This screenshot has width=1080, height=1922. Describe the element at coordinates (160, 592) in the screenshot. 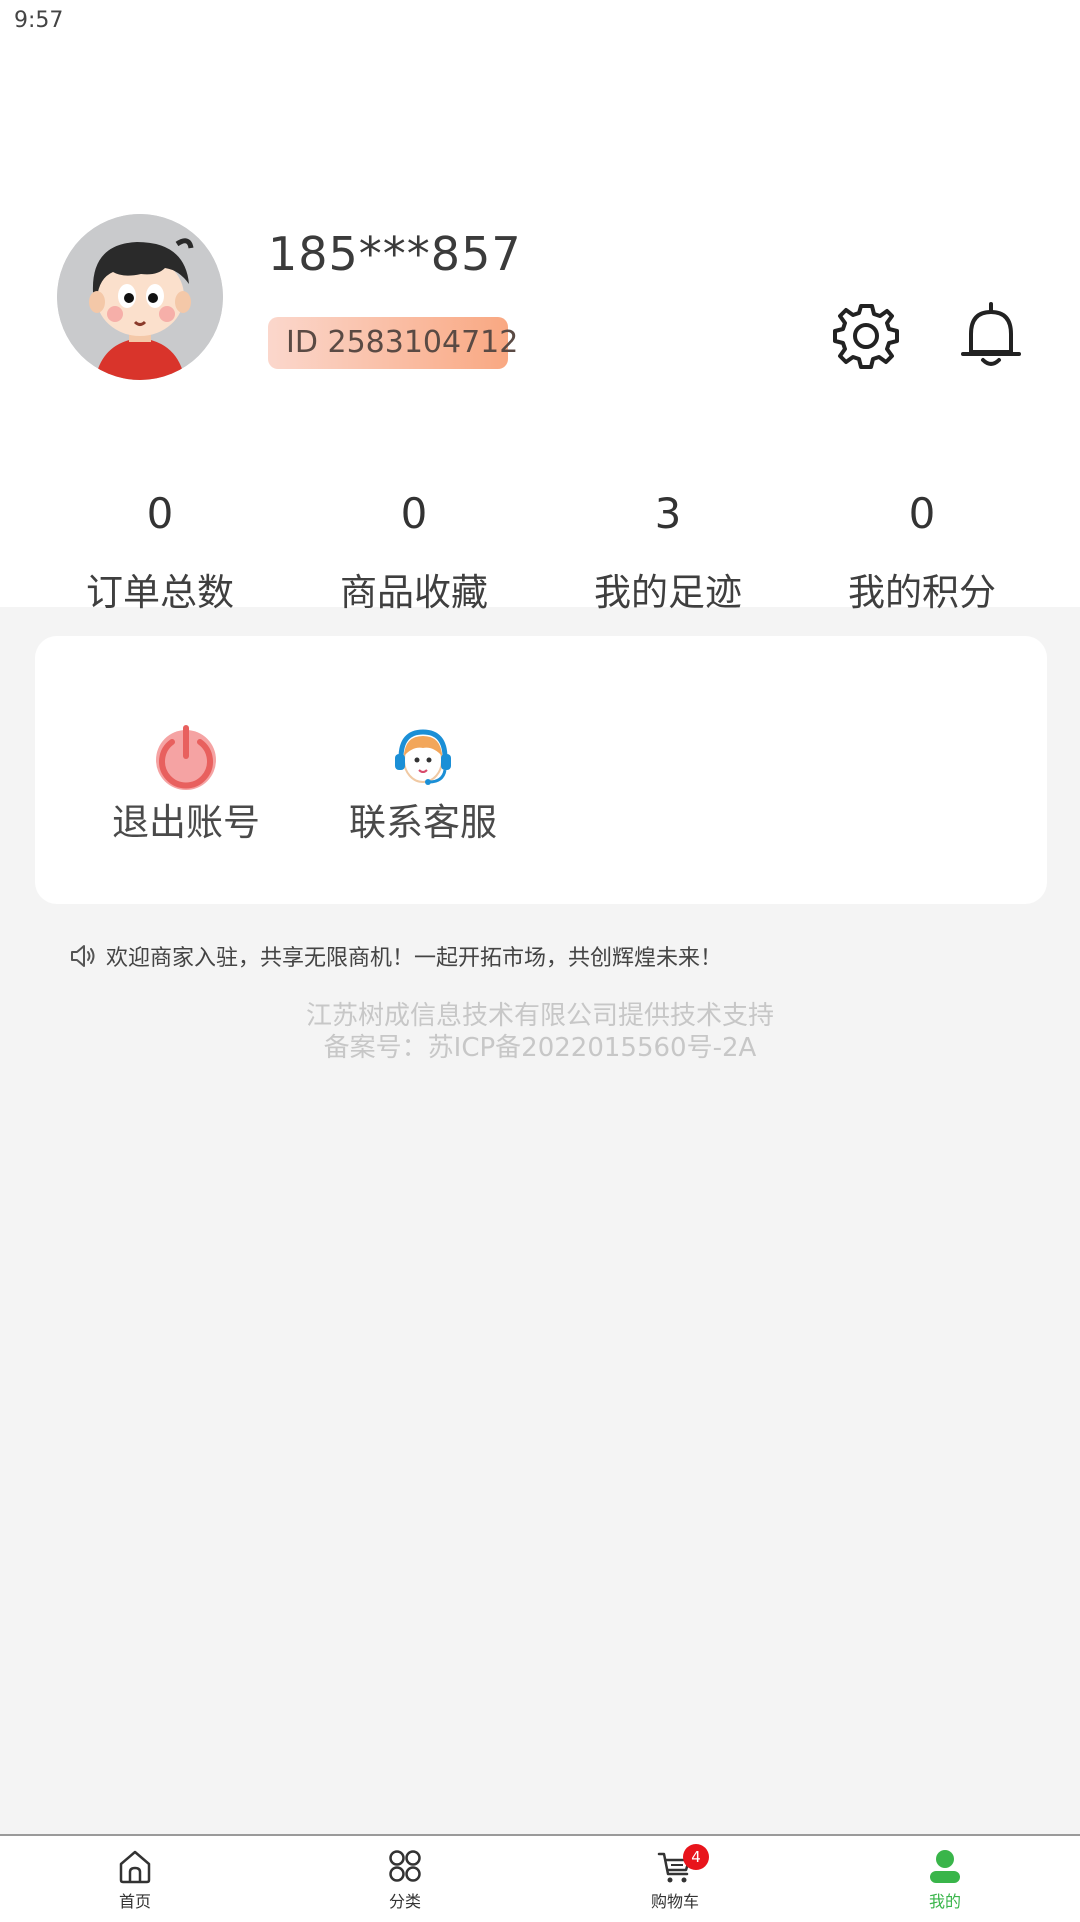

I see `stat-label: 订单总数` at that location.